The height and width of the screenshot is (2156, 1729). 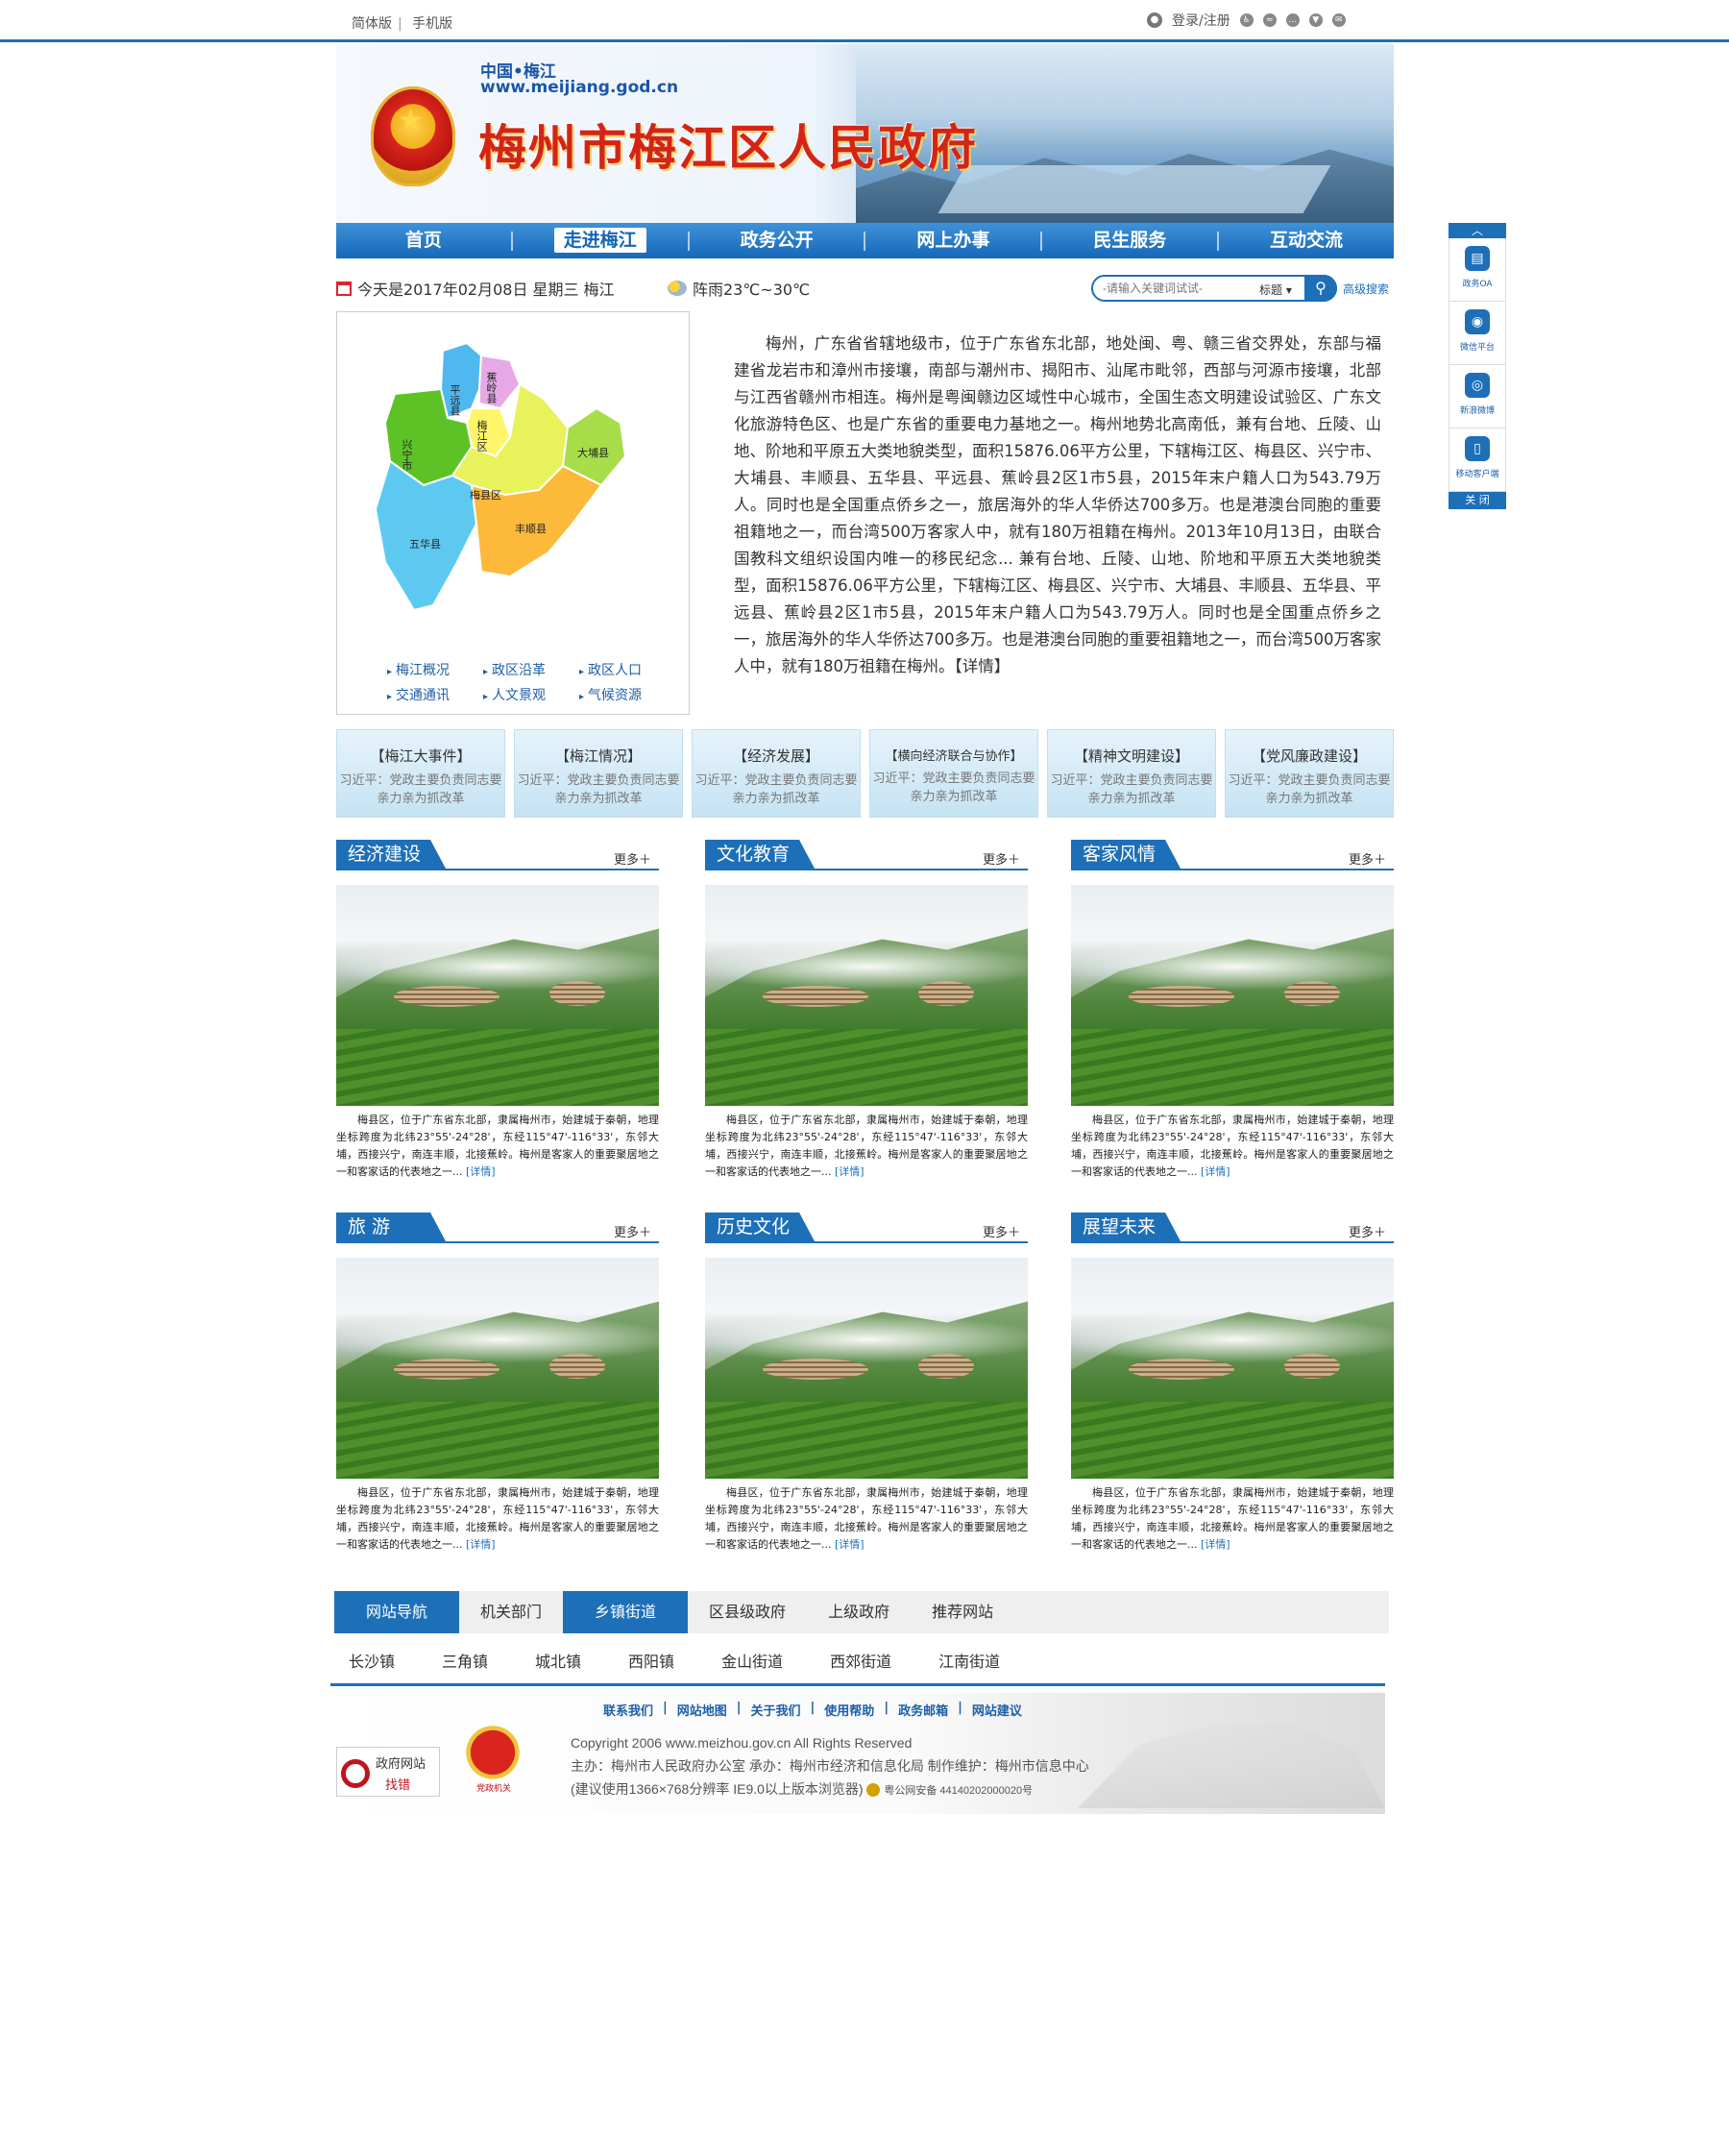 I want to click on link-overview: 梅江概况, so click(x=435, y=670).